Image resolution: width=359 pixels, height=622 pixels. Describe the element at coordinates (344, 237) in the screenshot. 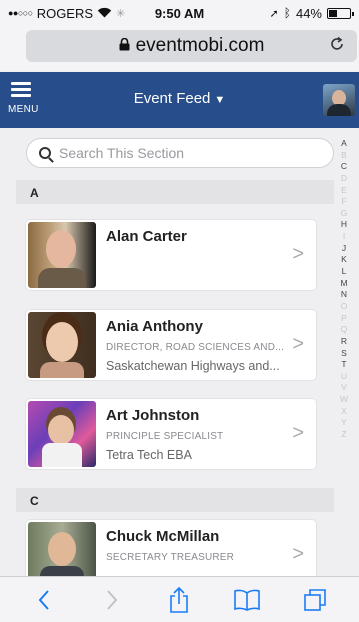

I see `alphabet-index-letter: I` at that location.